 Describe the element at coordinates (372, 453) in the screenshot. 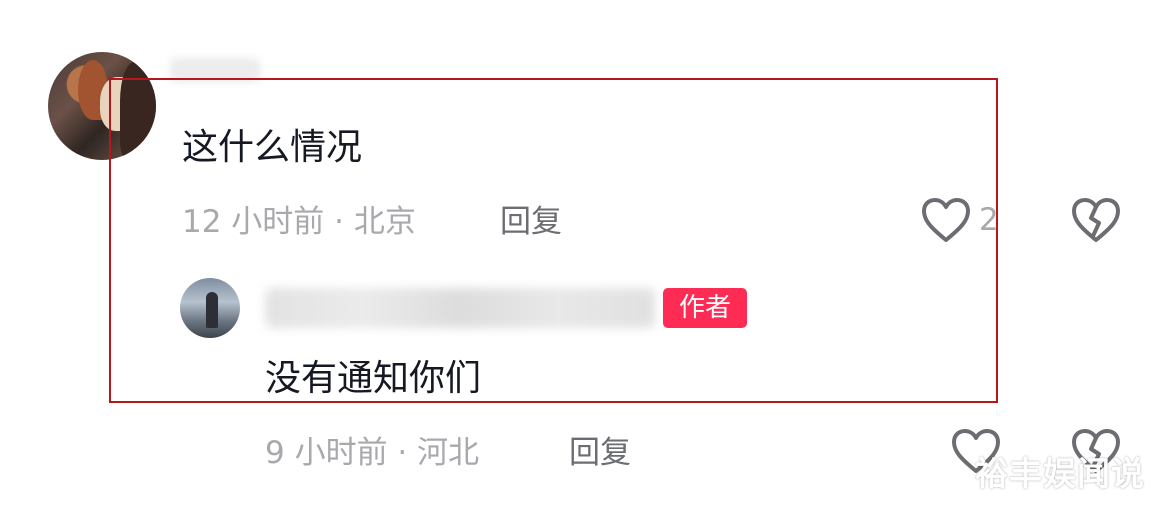

I see `reply-meta: 9 小时前 · 河北` at that location.